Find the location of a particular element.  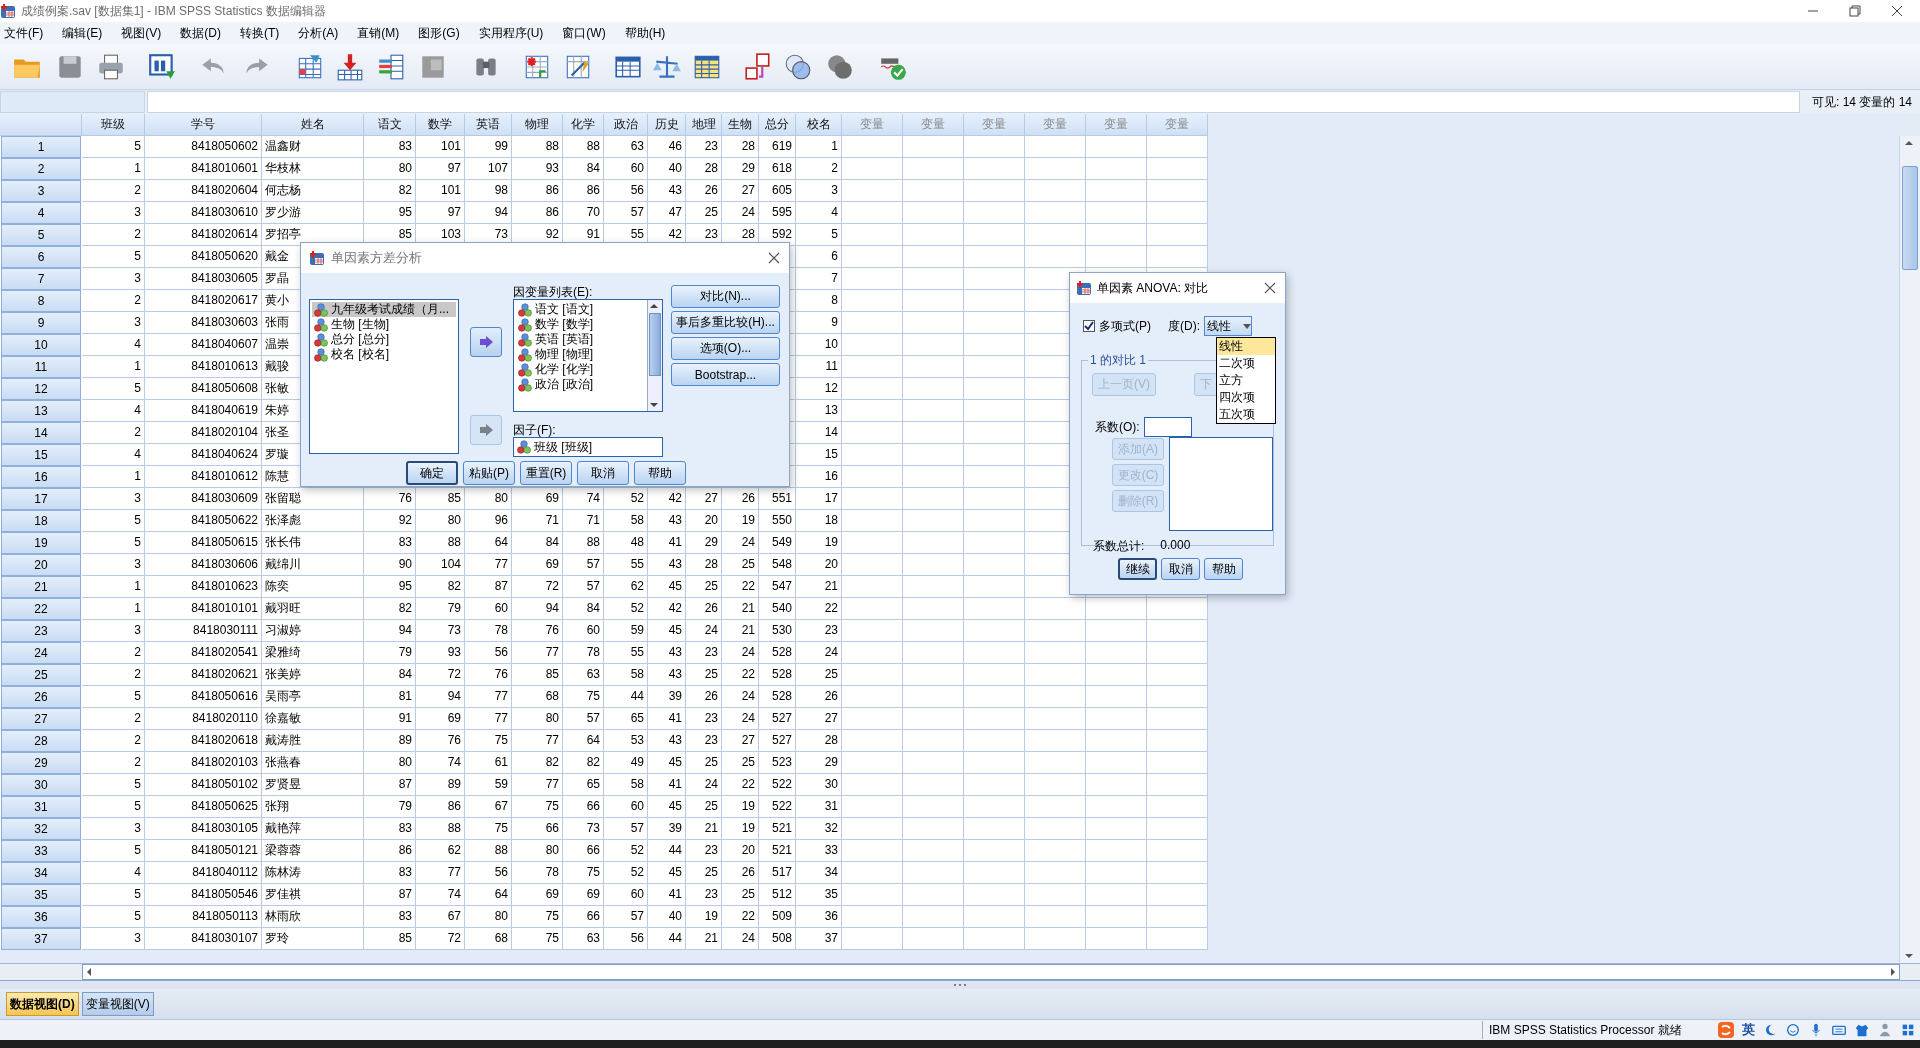

list-item: 政治 [政治] is located at coordinates (580, 384).